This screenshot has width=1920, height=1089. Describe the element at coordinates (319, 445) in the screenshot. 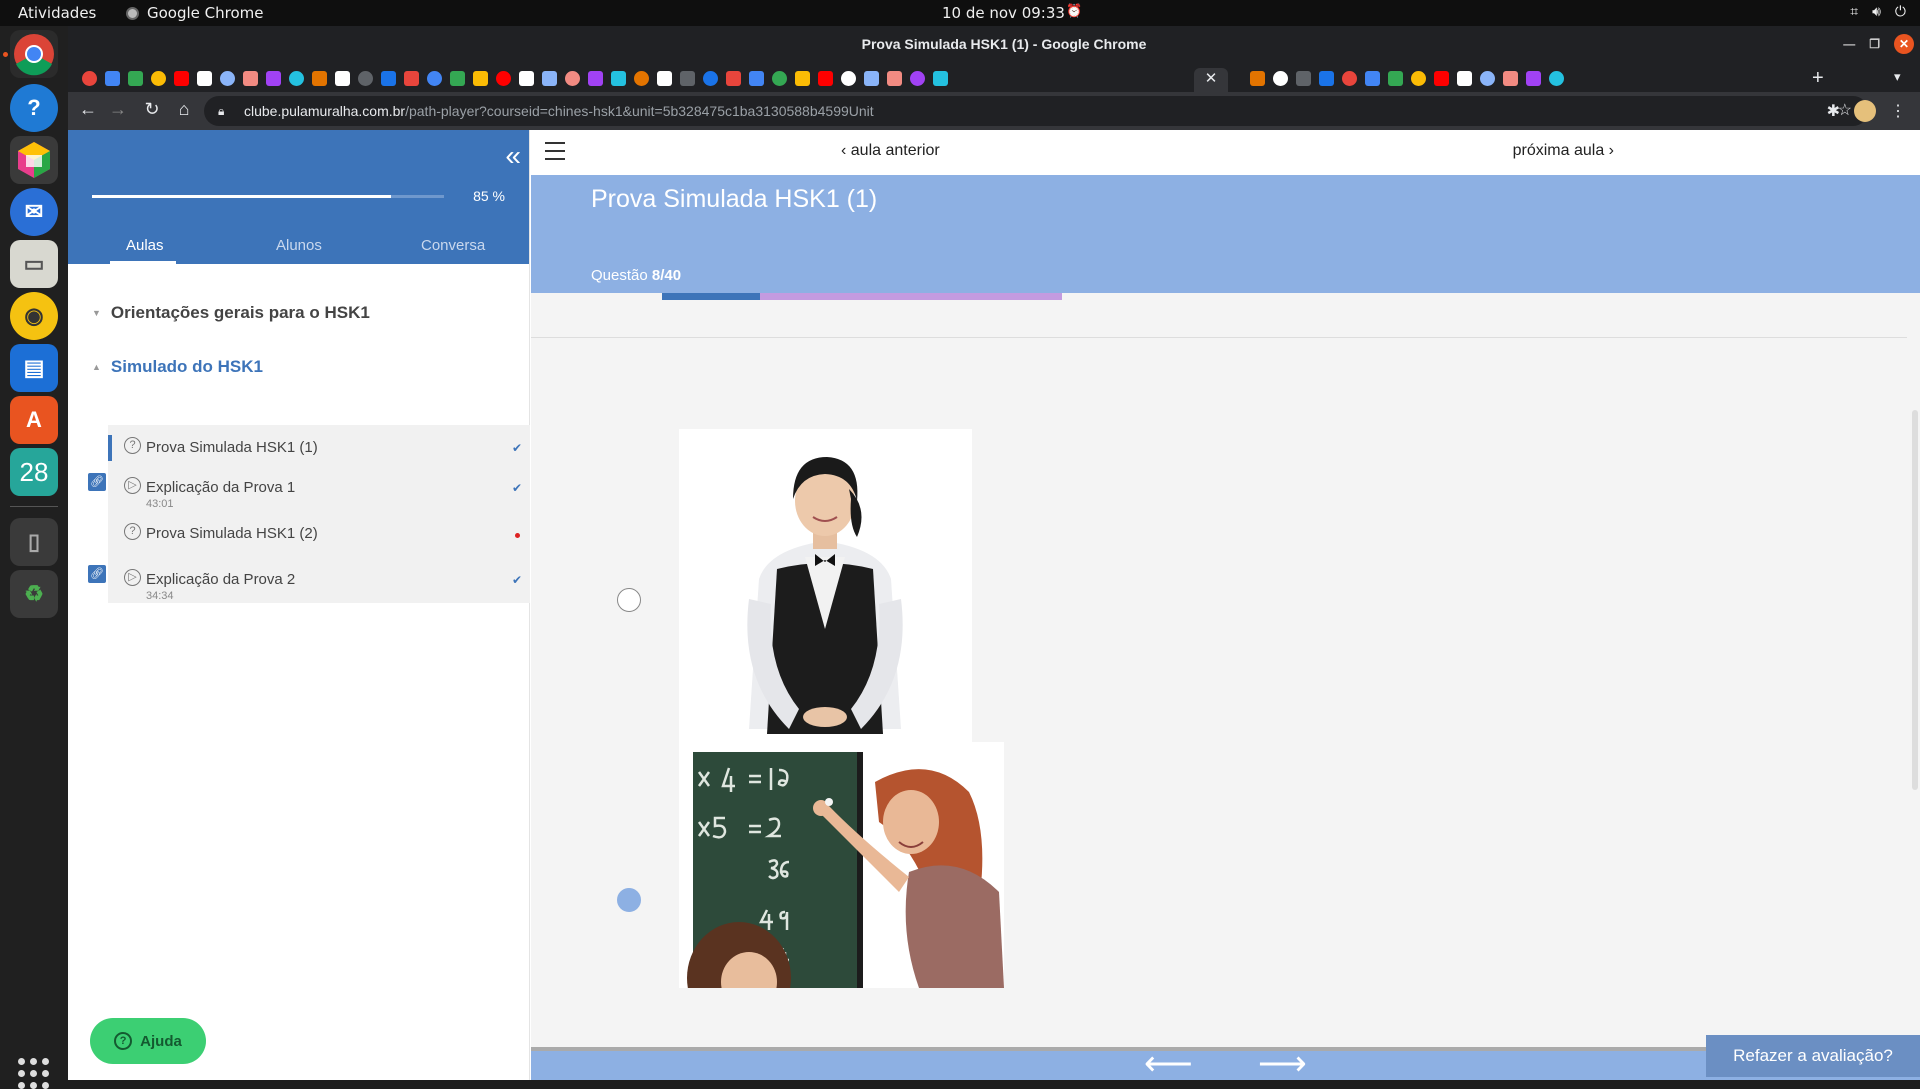

I see `lesson-item: ? Prova Simulada HSK1 (1) ✔` at that location.